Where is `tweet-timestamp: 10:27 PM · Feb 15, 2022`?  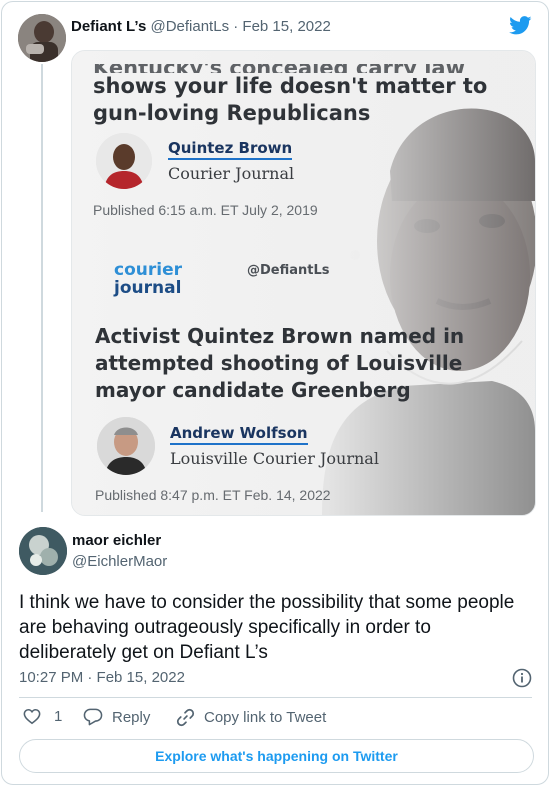
tweet-timestamp: 10:27 PM · Feb 15, 2022 is located at coordinates (102, 677).